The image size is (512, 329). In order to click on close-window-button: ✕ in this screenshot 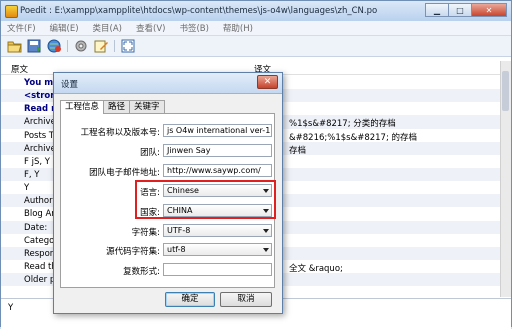, I will do `click(489, 10)`.